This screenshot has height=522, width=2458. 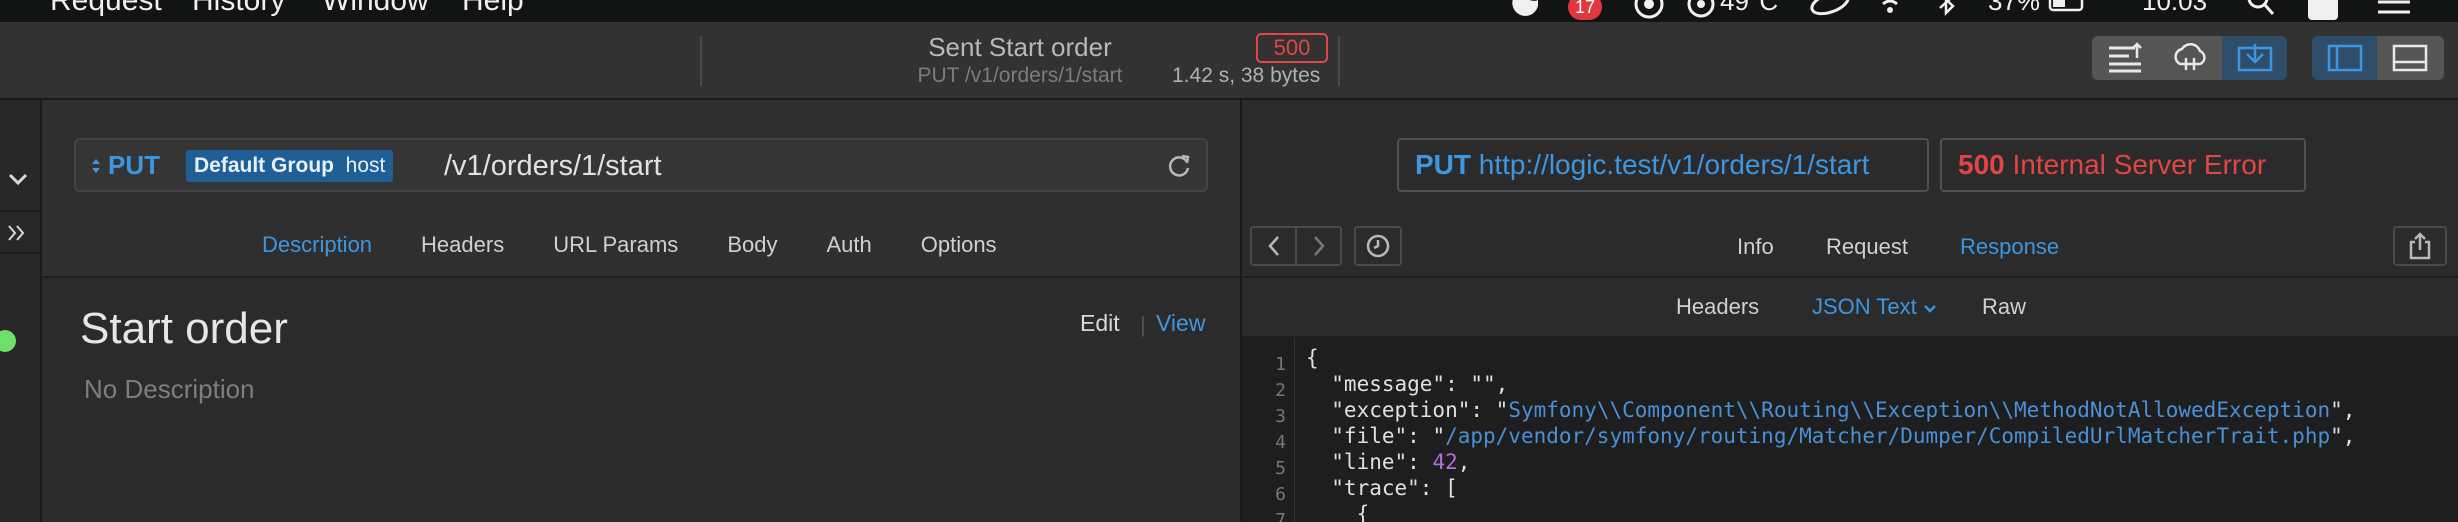 What do you see at coordinates (1280, 416) in the screenshot?
I see `line-number: 3` at bounding box center [1280, 416].